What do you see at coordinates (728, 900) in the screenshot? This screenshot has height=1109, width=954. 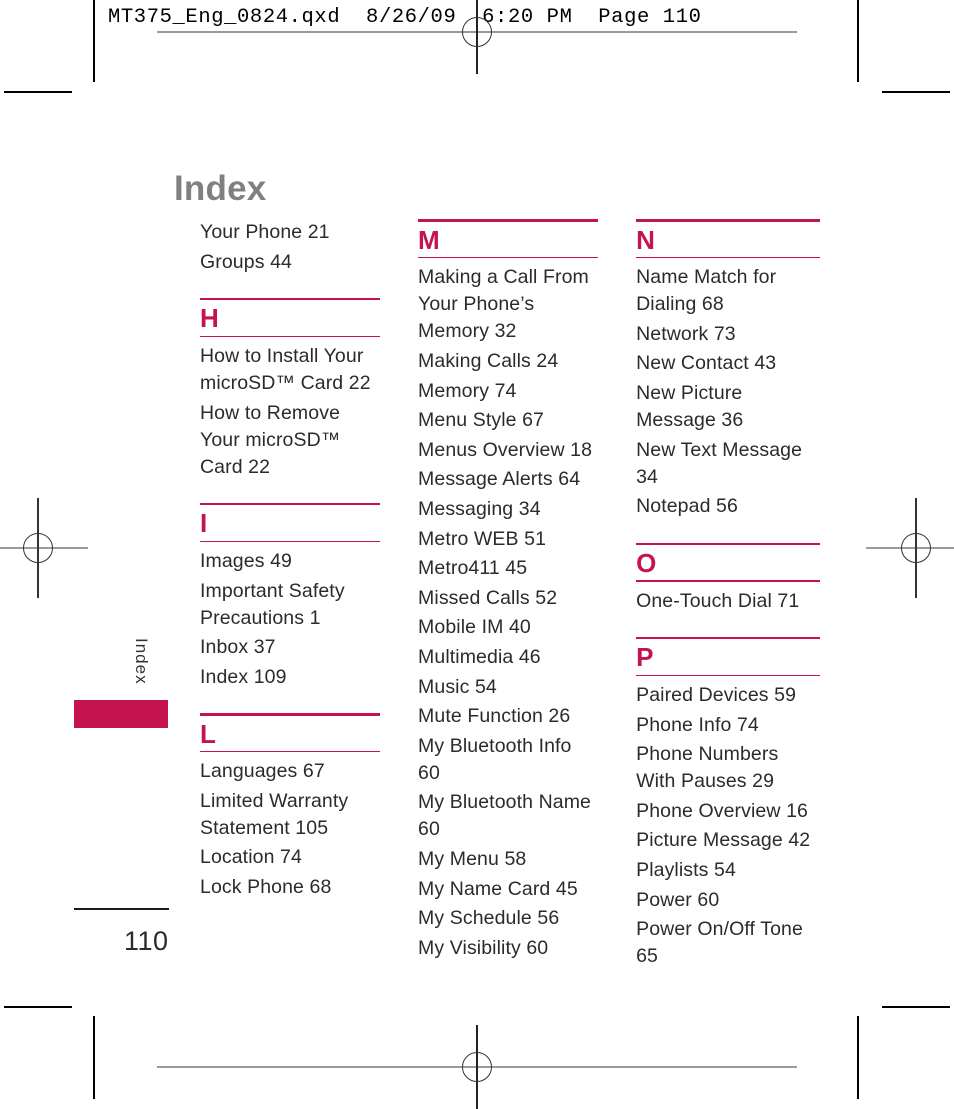 I see `index-entry: Power 60` at bounding box center [728, 900].